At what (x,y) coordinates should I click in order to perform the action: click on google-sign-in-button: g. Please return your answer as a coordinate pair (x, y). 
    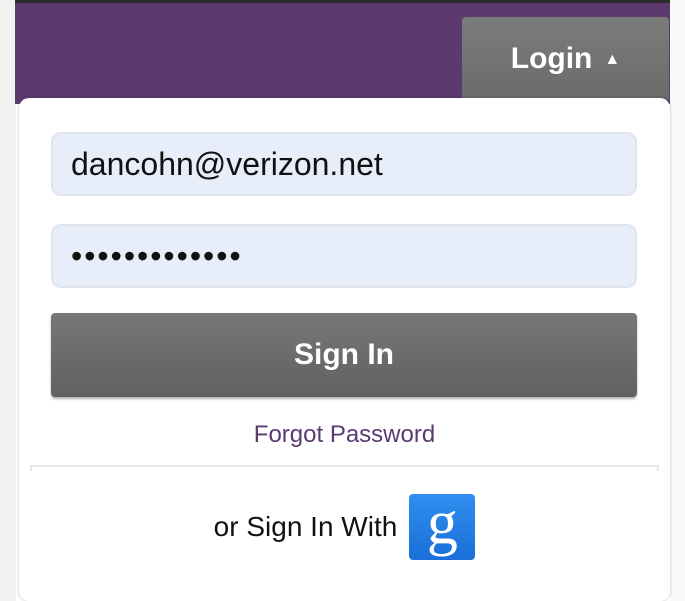
    Looking at the image, I should click on (442, 524).